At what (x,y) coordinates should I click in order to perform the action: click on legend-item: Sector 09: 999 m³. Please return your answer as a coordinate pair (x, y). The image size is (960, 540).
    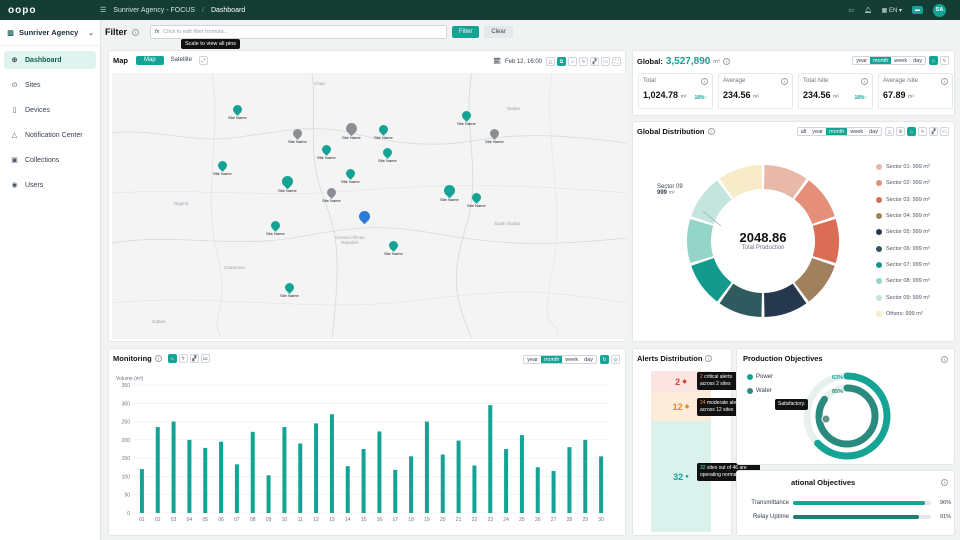
    Looking at the image, I should click on (903, 297).